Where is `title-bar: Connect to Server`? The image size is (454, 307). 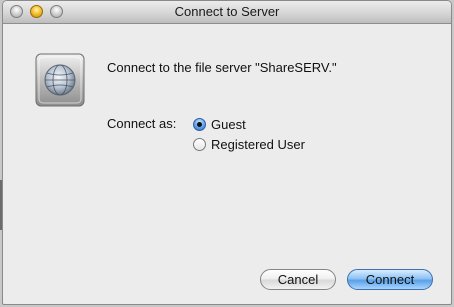
title-bar: Connect to Server is located at coordinates (227, 12).